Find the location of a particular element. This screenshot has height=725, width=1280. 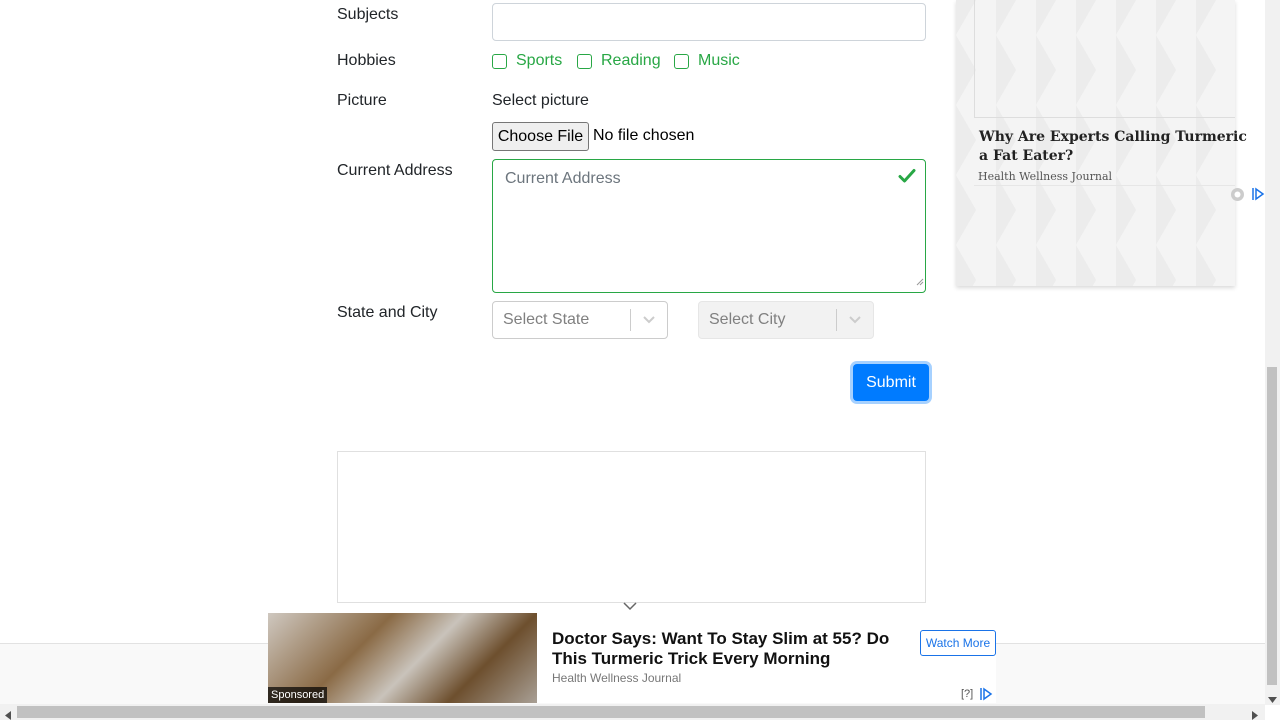

current-address-textarea: Current Address is located at coordinates (709, 226).